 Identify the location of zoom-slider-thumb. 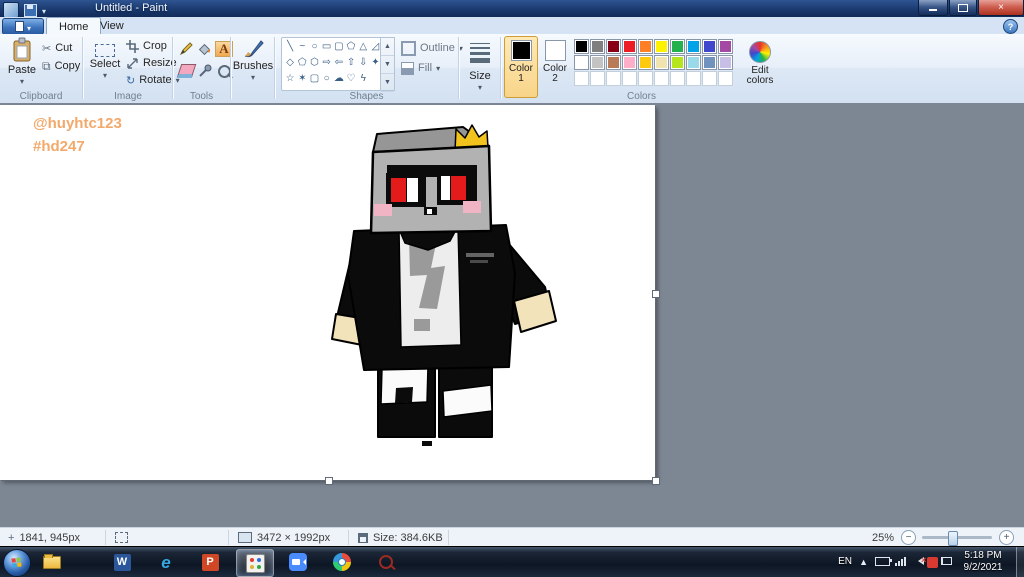
(953, 538).